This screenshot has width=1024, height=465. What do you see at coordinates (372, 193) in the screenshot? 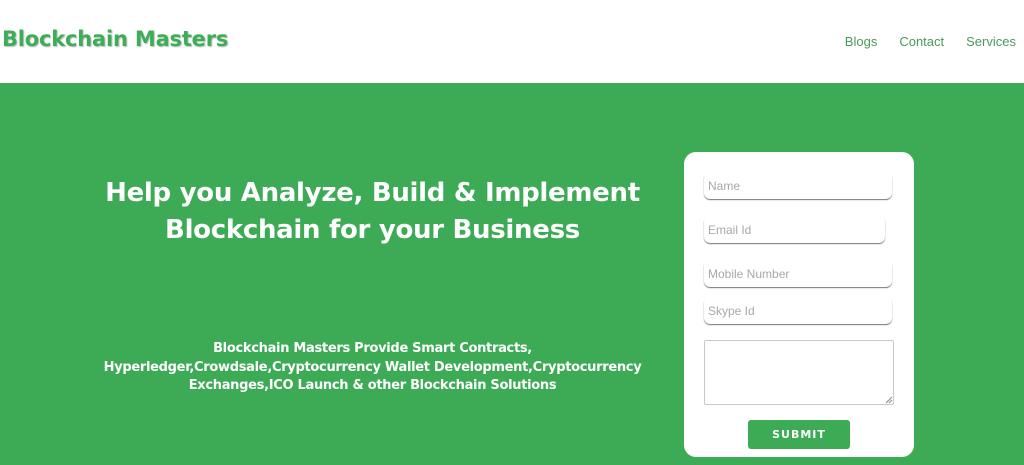
I see `hero-headline-line-1: Help you Analyze, Build & Implement` at bounding box center [372, 193].